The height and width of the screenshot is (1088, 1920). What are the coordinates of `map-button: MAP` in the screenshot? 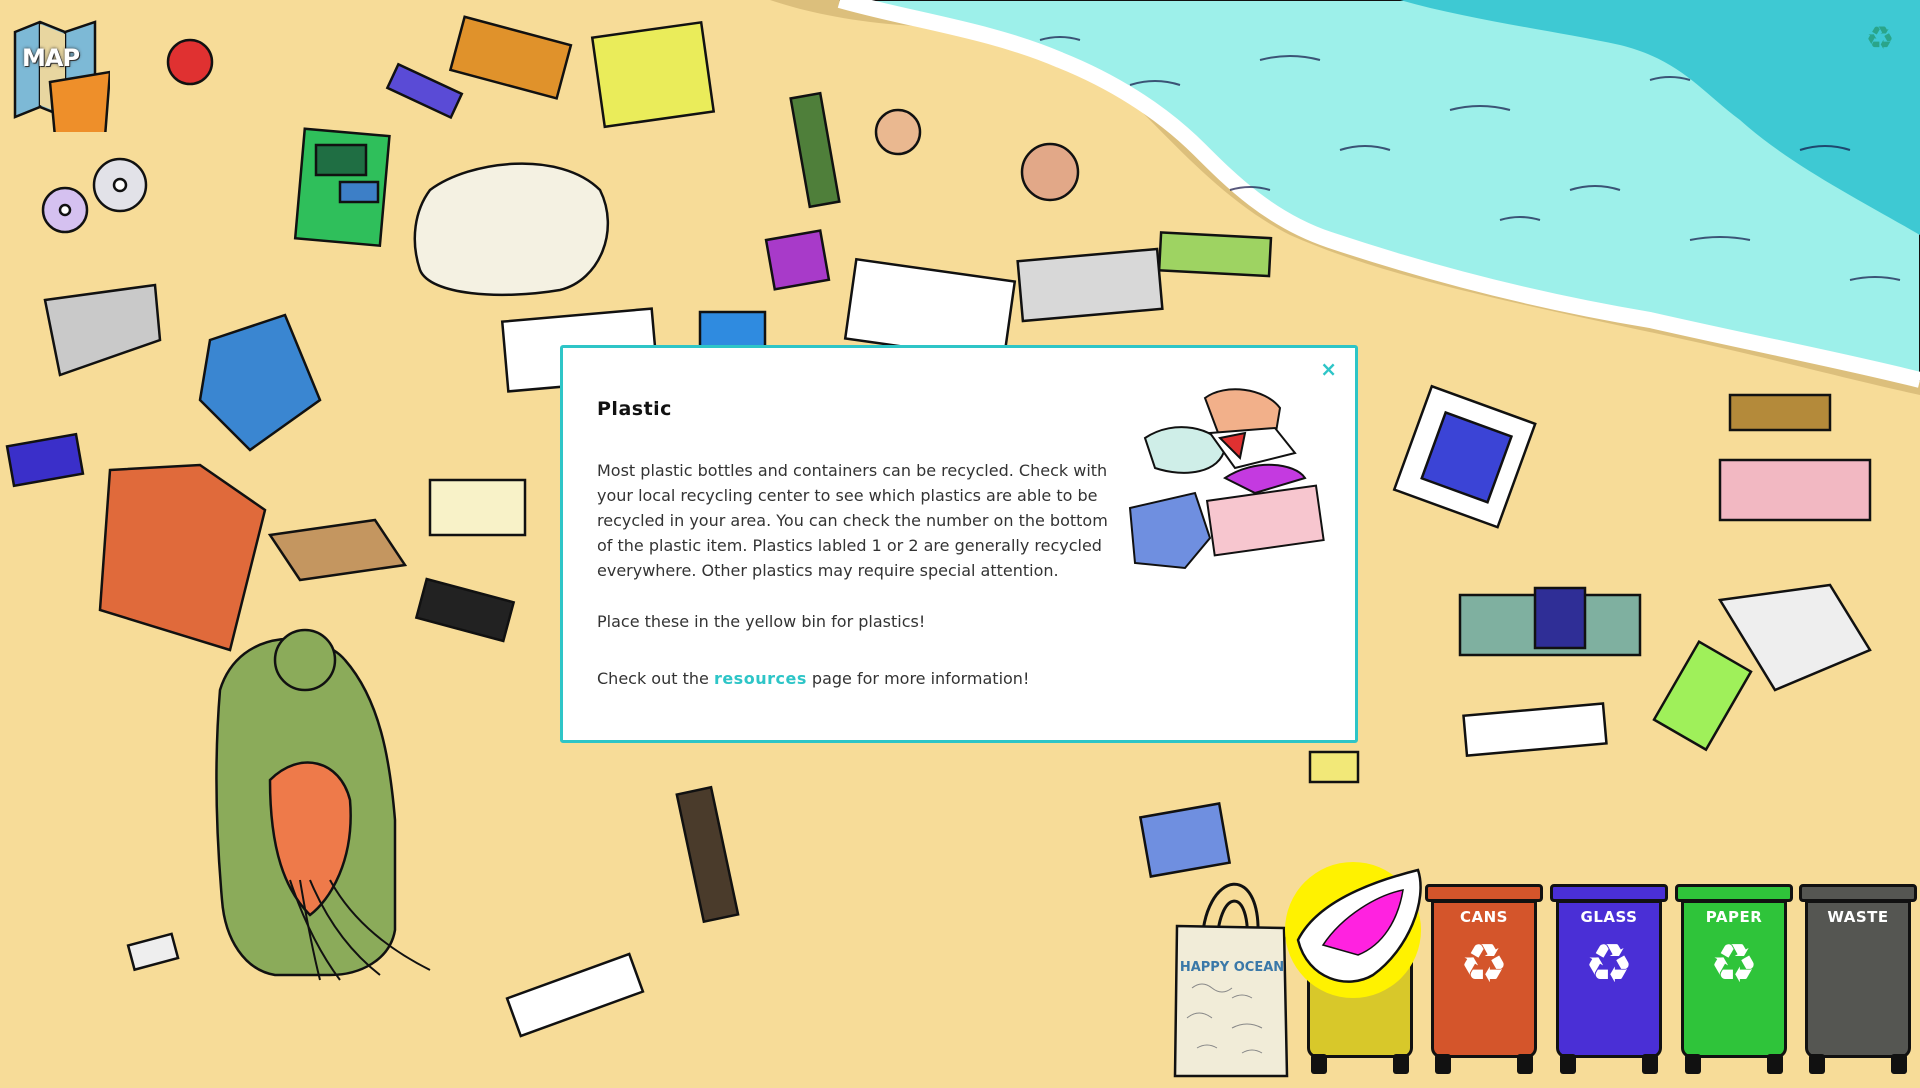 It's located at (61, 75).